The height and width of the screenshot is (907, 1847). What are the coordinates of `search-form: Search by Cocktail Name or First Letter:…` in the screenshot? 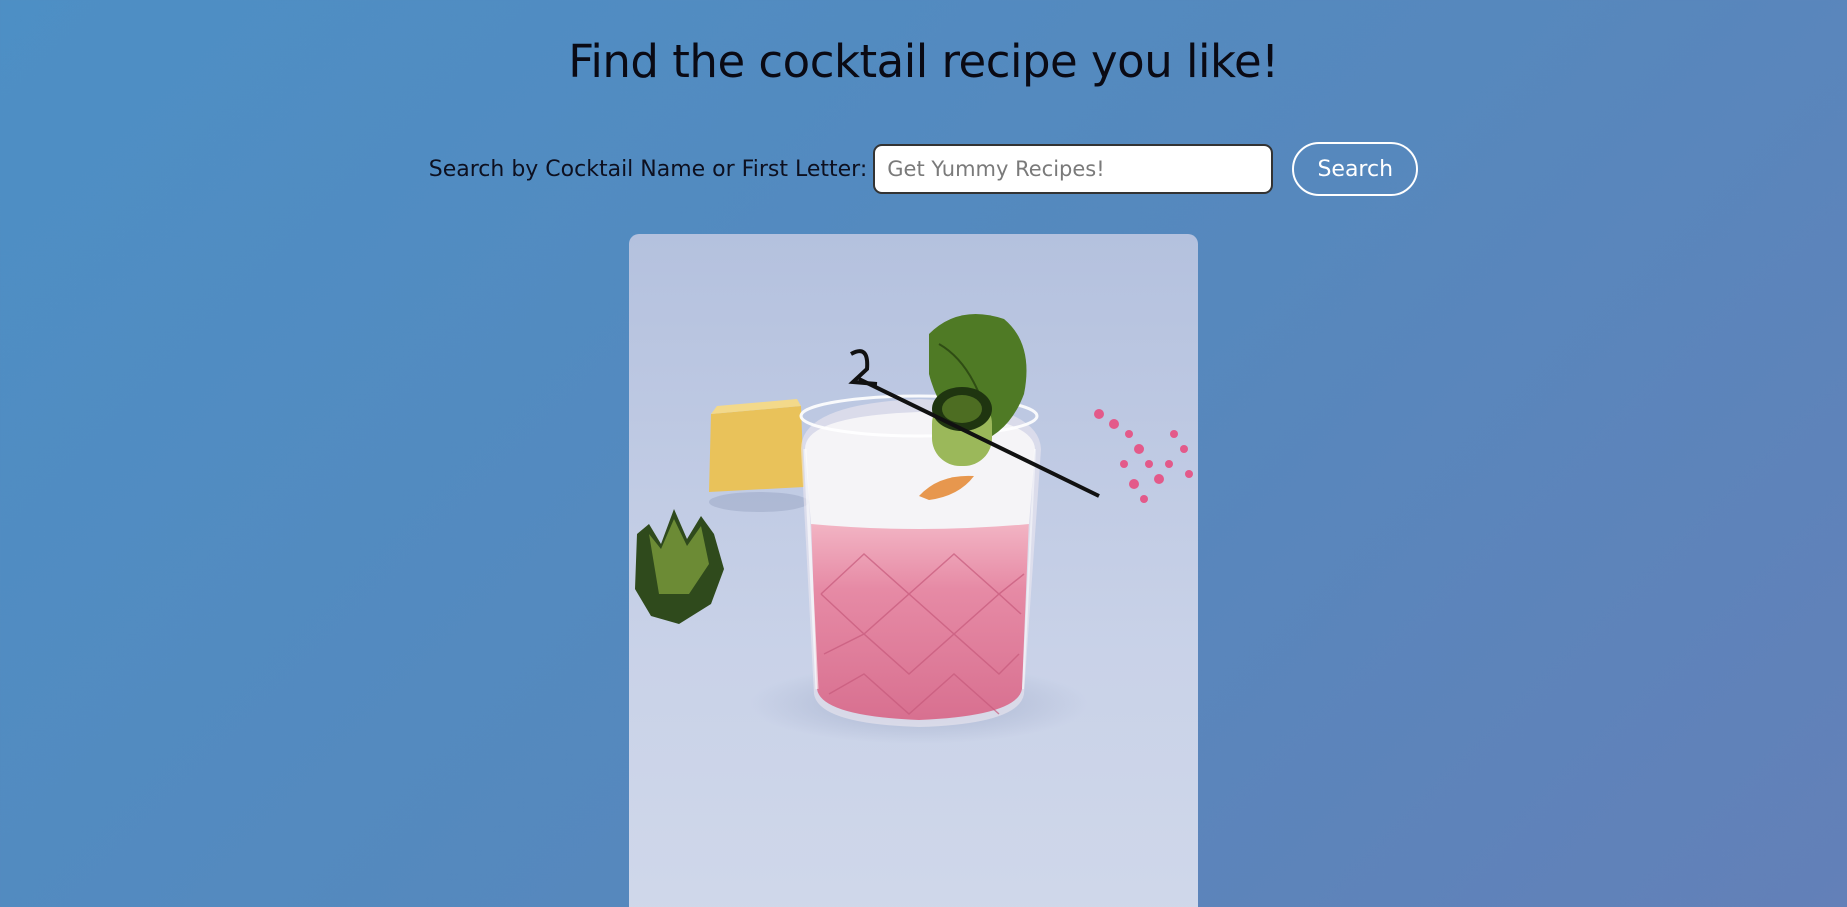 It's located at (923, 169).